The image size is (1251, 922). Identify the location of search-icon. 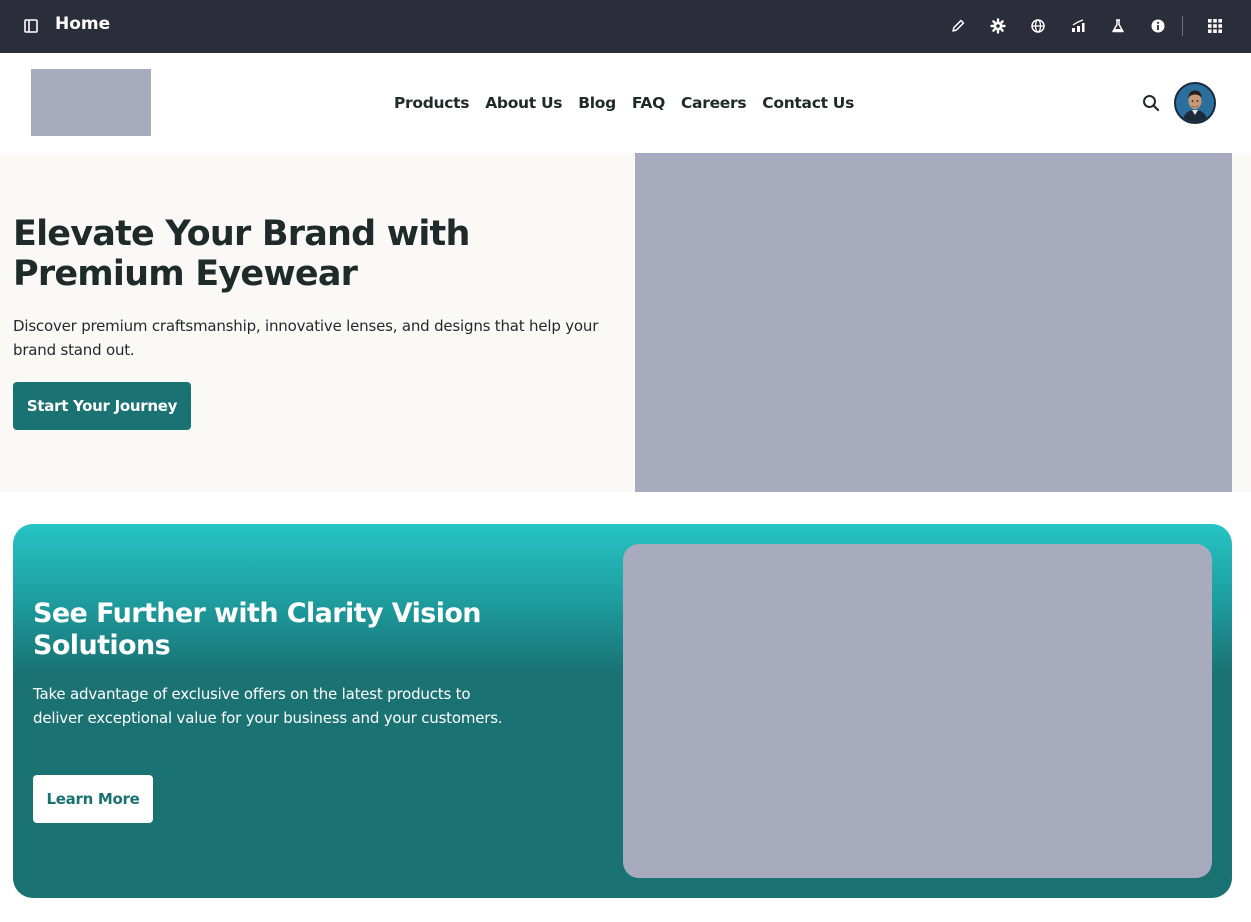
(1151, 103).